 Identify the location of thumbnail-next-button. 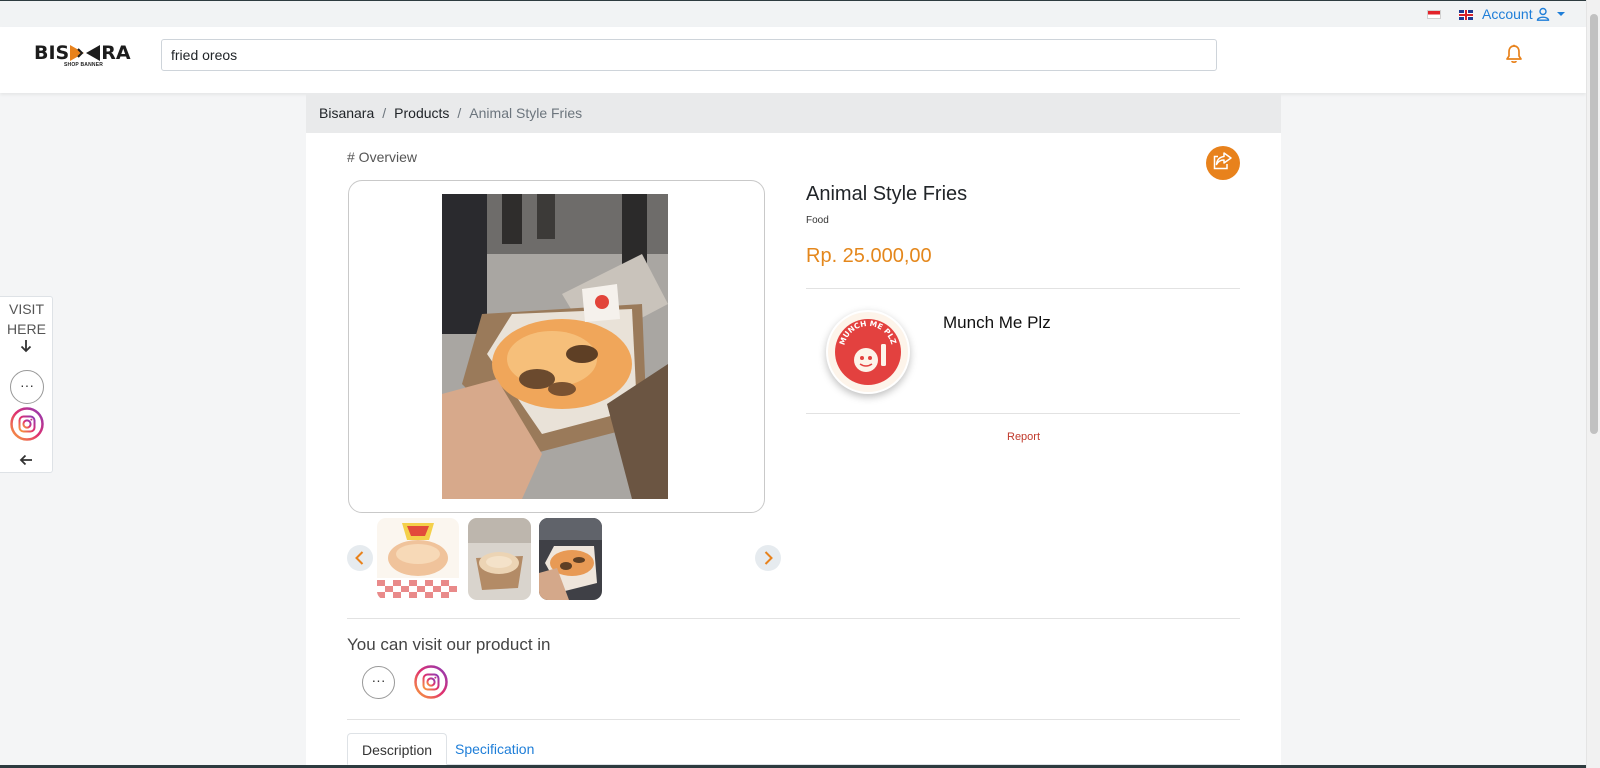
(768, 558).